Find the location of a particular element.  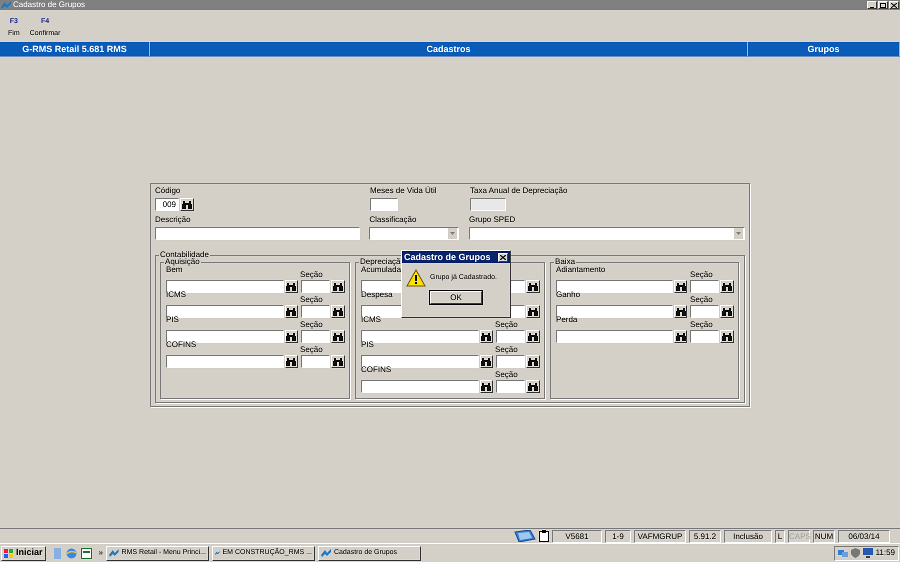

status-cell: Inclusão is located at coordinates (748, 536).